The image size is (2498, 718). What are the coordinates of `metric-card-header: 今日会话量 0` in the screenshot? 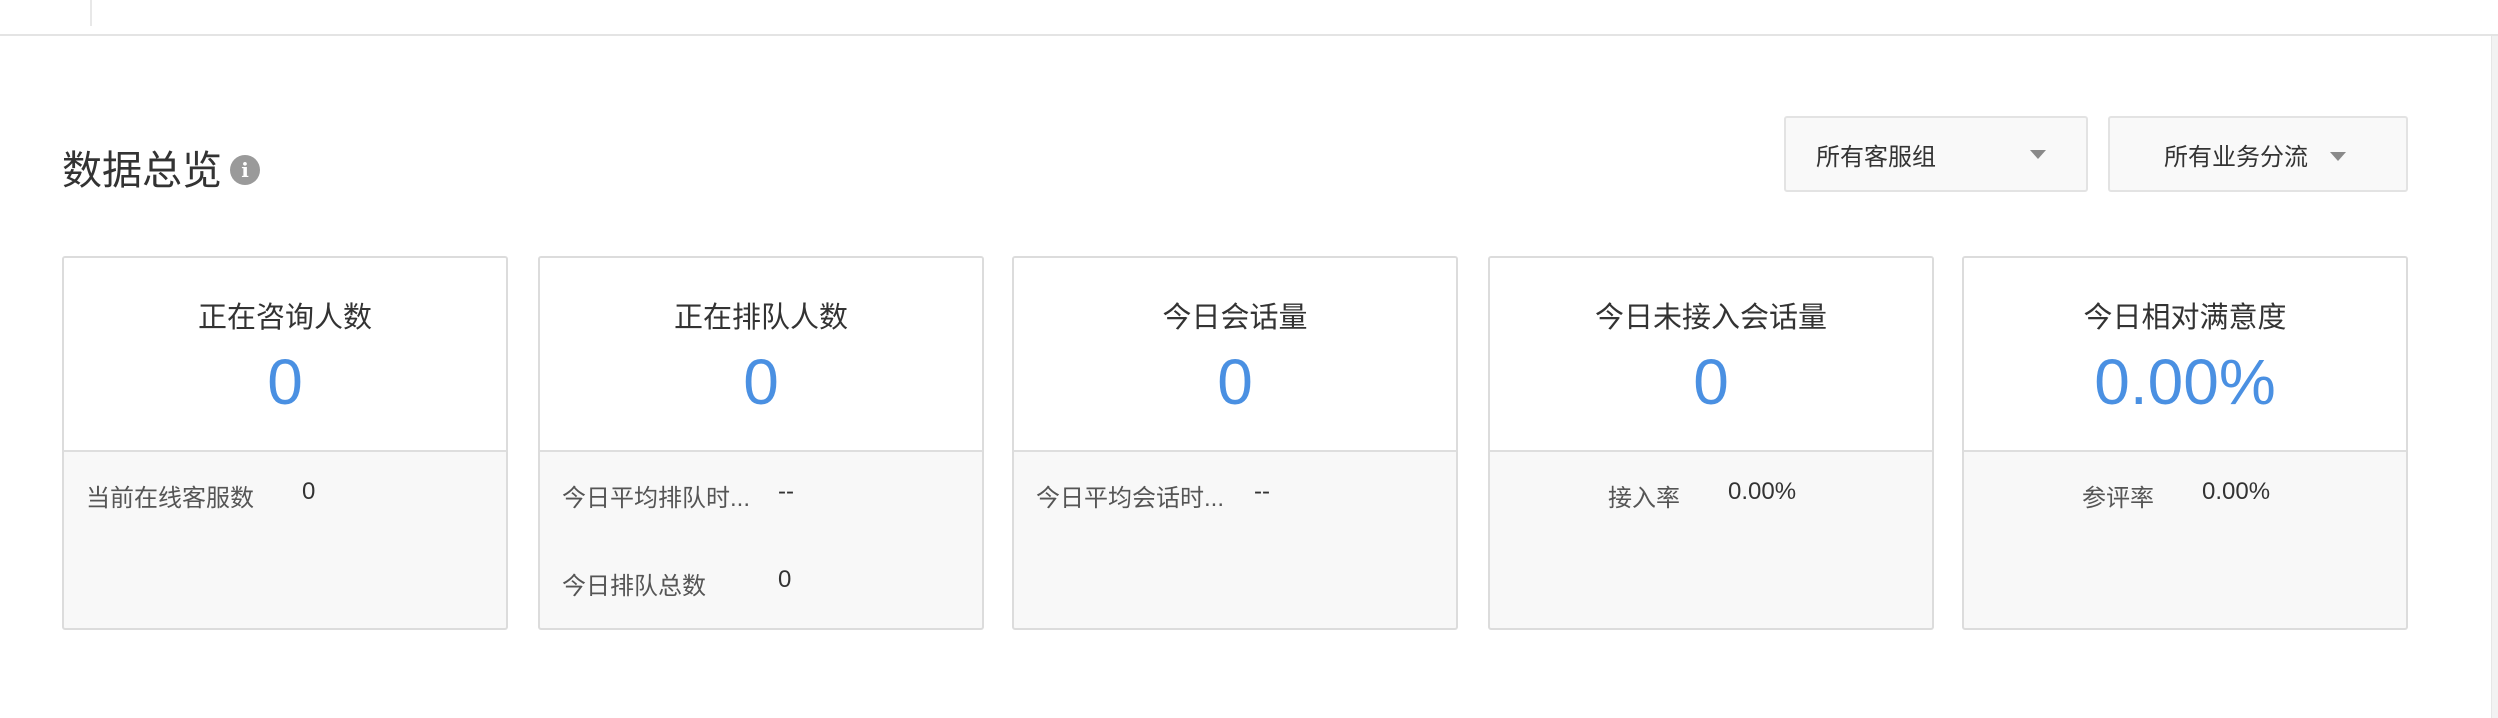 It's located at (1235, 355).